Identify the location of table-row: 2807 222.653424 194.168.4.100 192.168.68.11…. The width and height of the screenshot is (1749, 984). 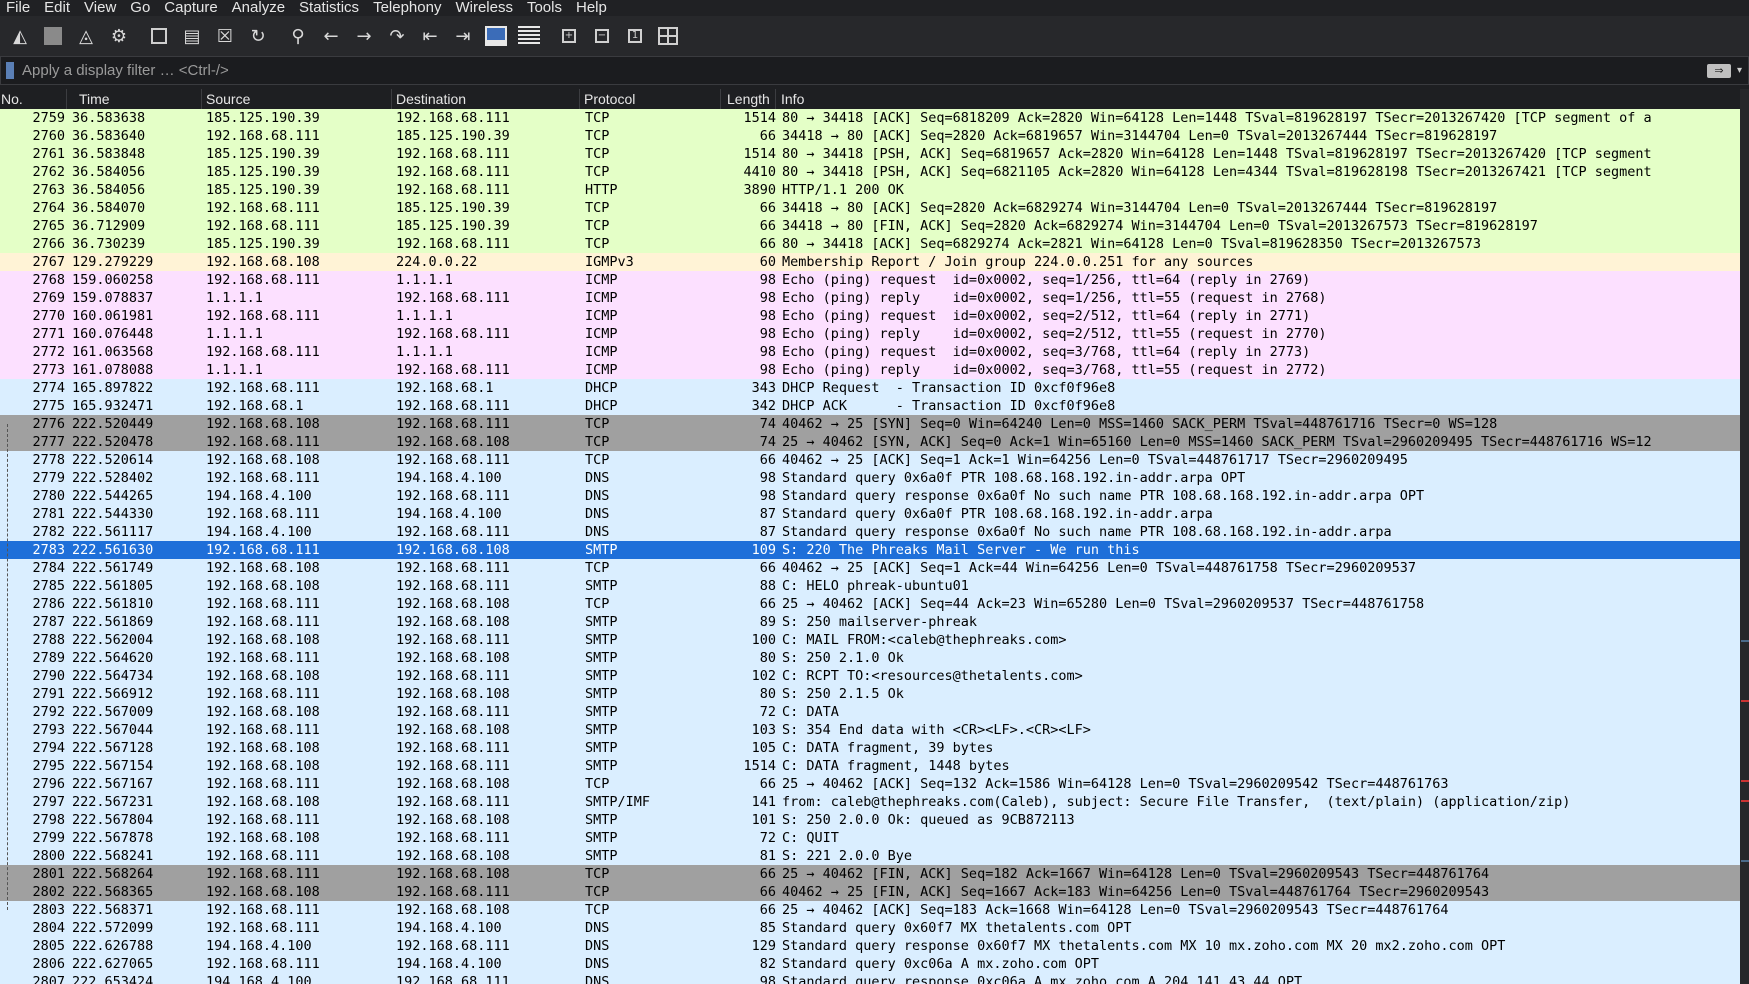
(870, 978).